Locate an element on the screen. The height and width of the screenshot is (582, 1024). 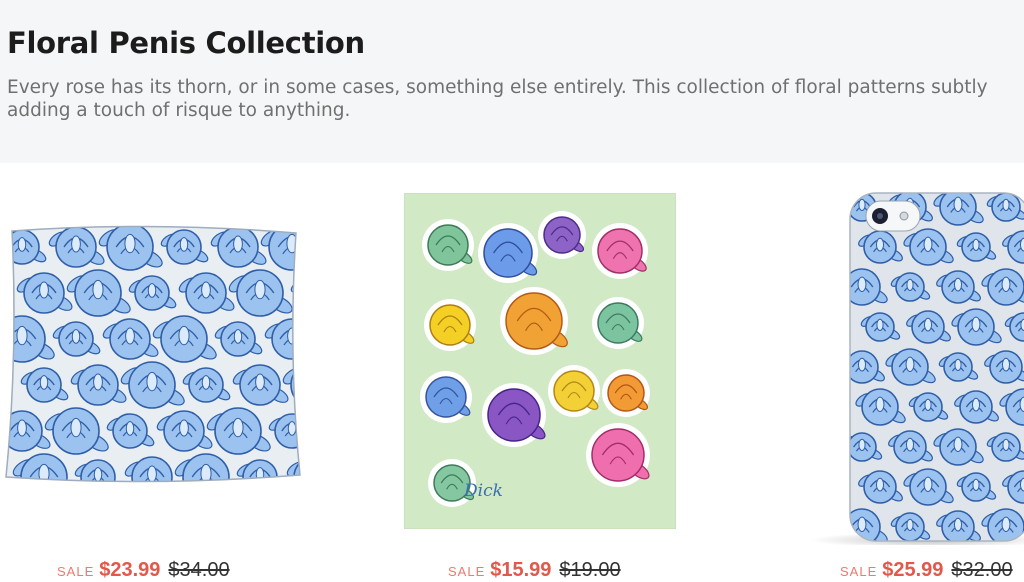
sale-price: $25.99 is located at coordinates (913, 570).